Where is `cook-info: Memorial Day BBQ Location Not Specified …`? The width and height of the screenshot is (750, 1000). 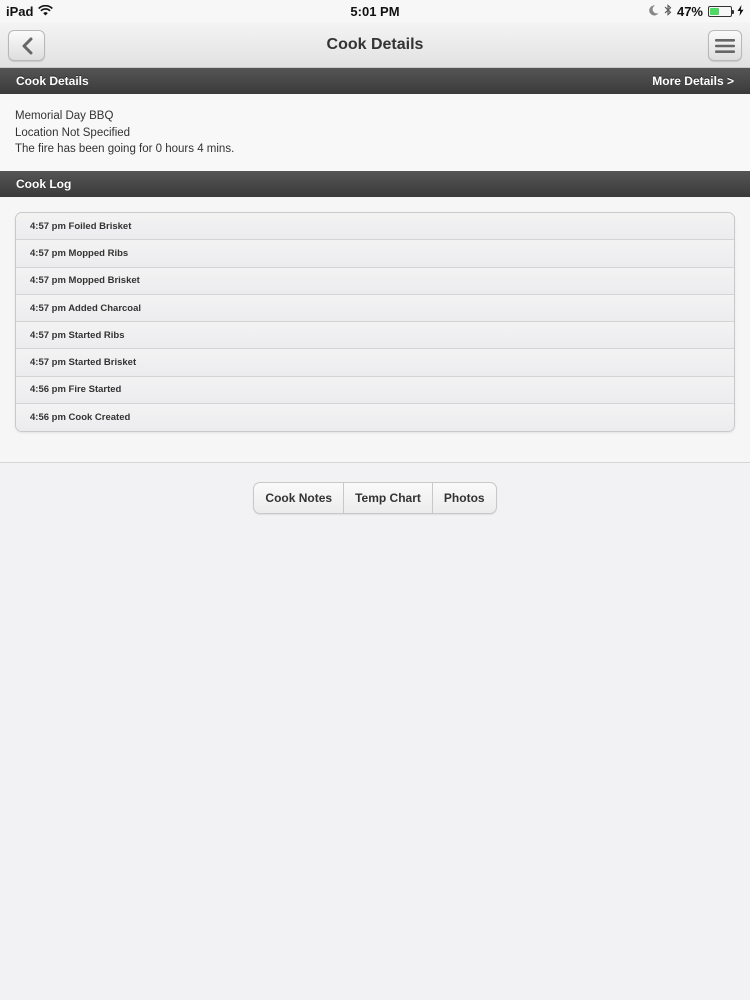
cook-info: Memorial Day BBQ Location Not Specified … is located at coordinates (375, 132).